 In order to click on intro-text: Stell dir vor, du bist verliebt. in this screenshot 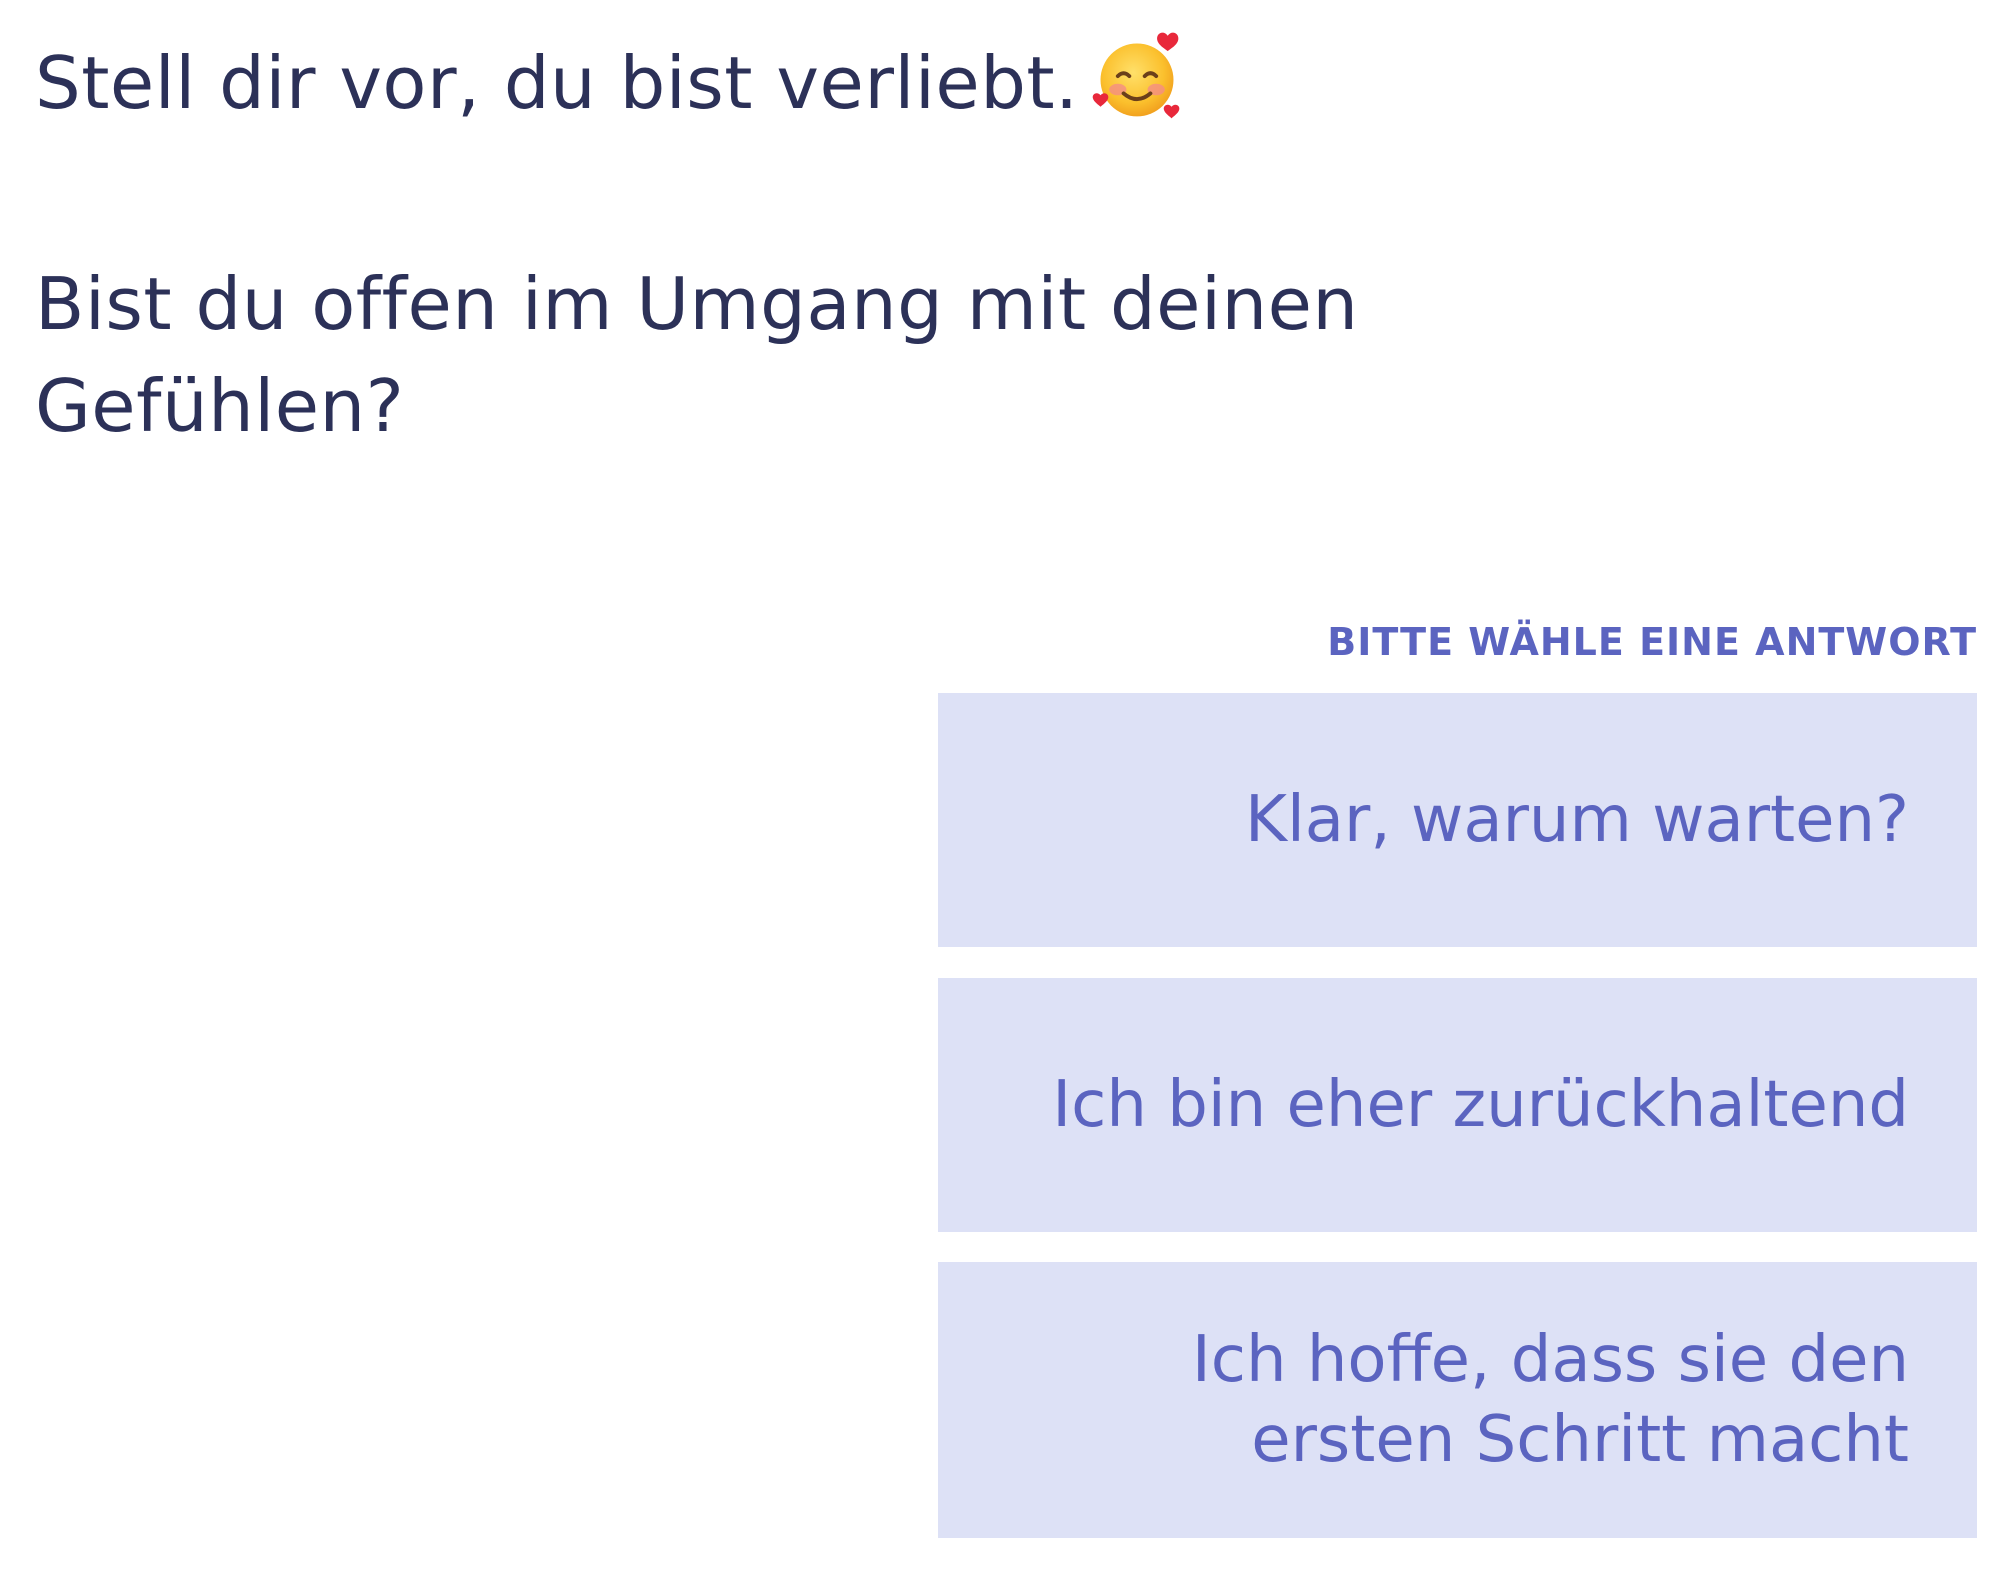, I will do `click(557, 83)`.